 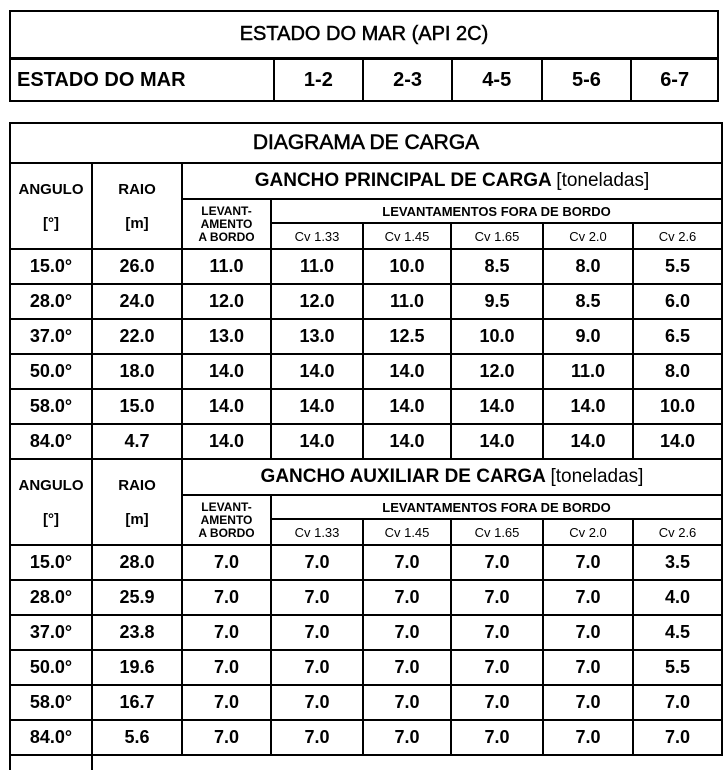 I want to click on main-hook-cell: 8.0, so click(x=677, y=371).